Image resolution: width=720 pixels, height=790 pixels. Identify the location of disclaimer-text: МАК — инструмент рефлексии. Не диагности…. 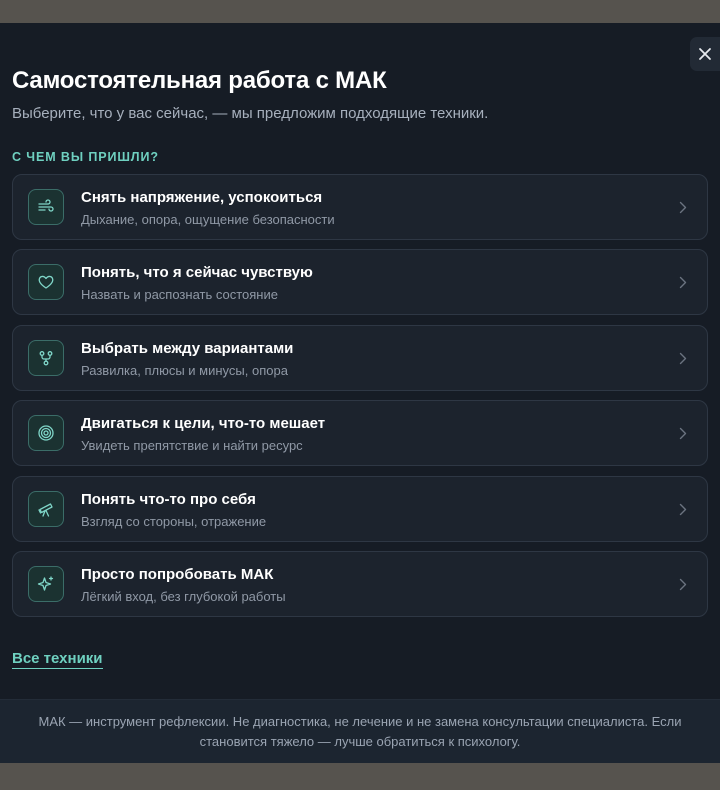
(360, 731).